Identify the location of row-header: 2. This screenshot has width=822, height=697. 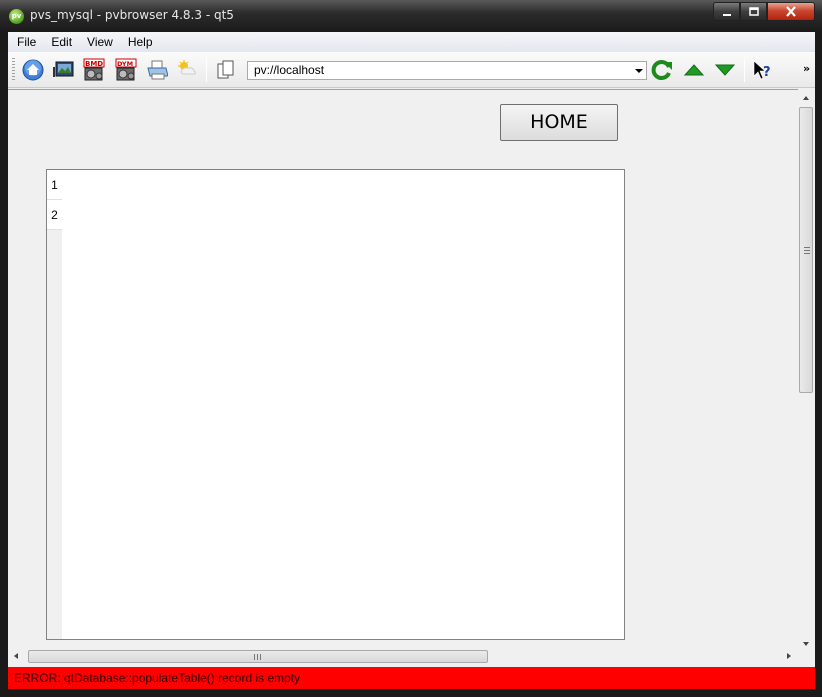
(54, 215).